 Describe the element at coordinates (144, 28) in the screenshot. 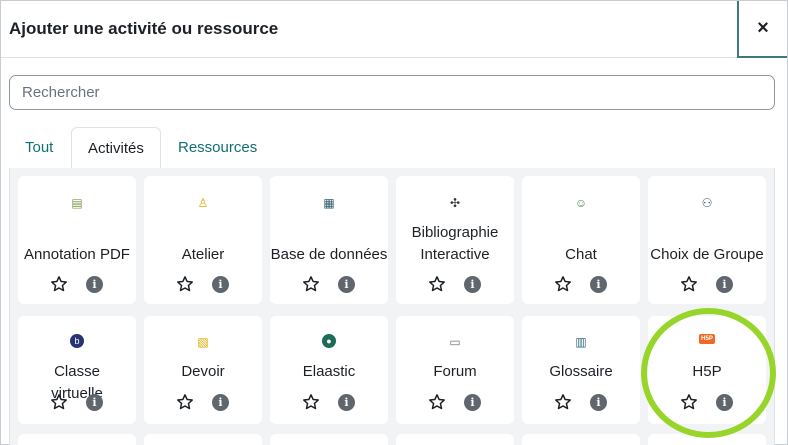

I see `modal-title: Ajouter une activité ou ressource` at that location.